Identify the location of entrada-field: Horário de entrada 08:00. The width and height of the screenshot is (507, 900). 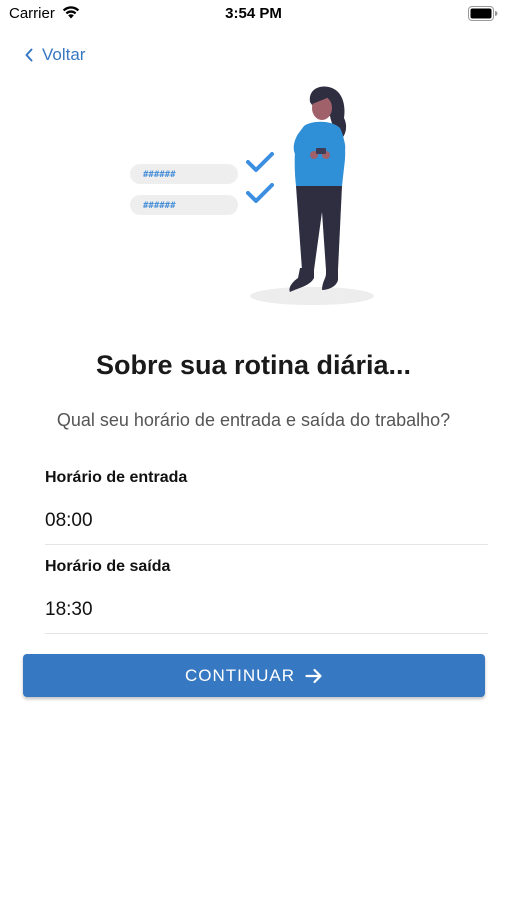
(266, 507).